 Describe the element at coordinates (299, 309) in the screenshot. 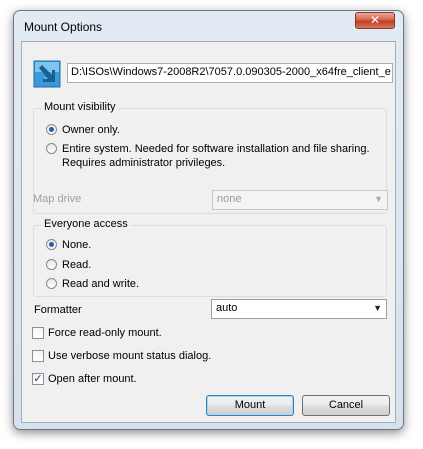

I see `formatter-select: auto ▼` at that location.